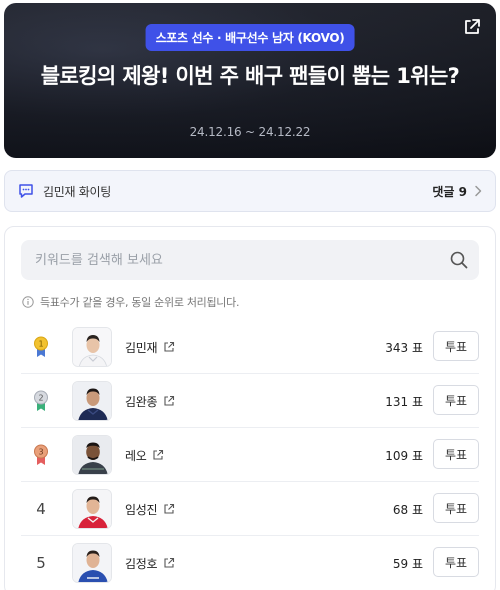  What do you see at coordinates (250, 563) in the screenshot?
I see `list-item: 5 김정호 59 표 투표` at bounding box center [250, 563].